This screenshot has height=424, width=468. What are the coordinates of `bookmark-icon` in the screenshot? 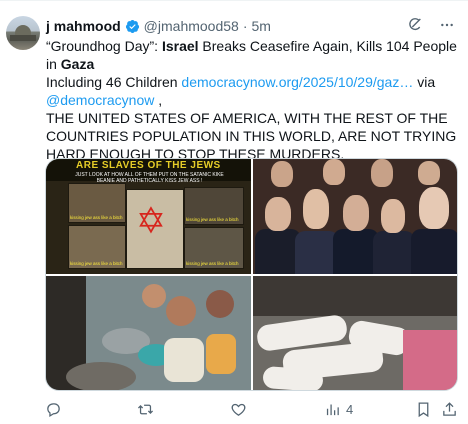 It's located at (423, 409).